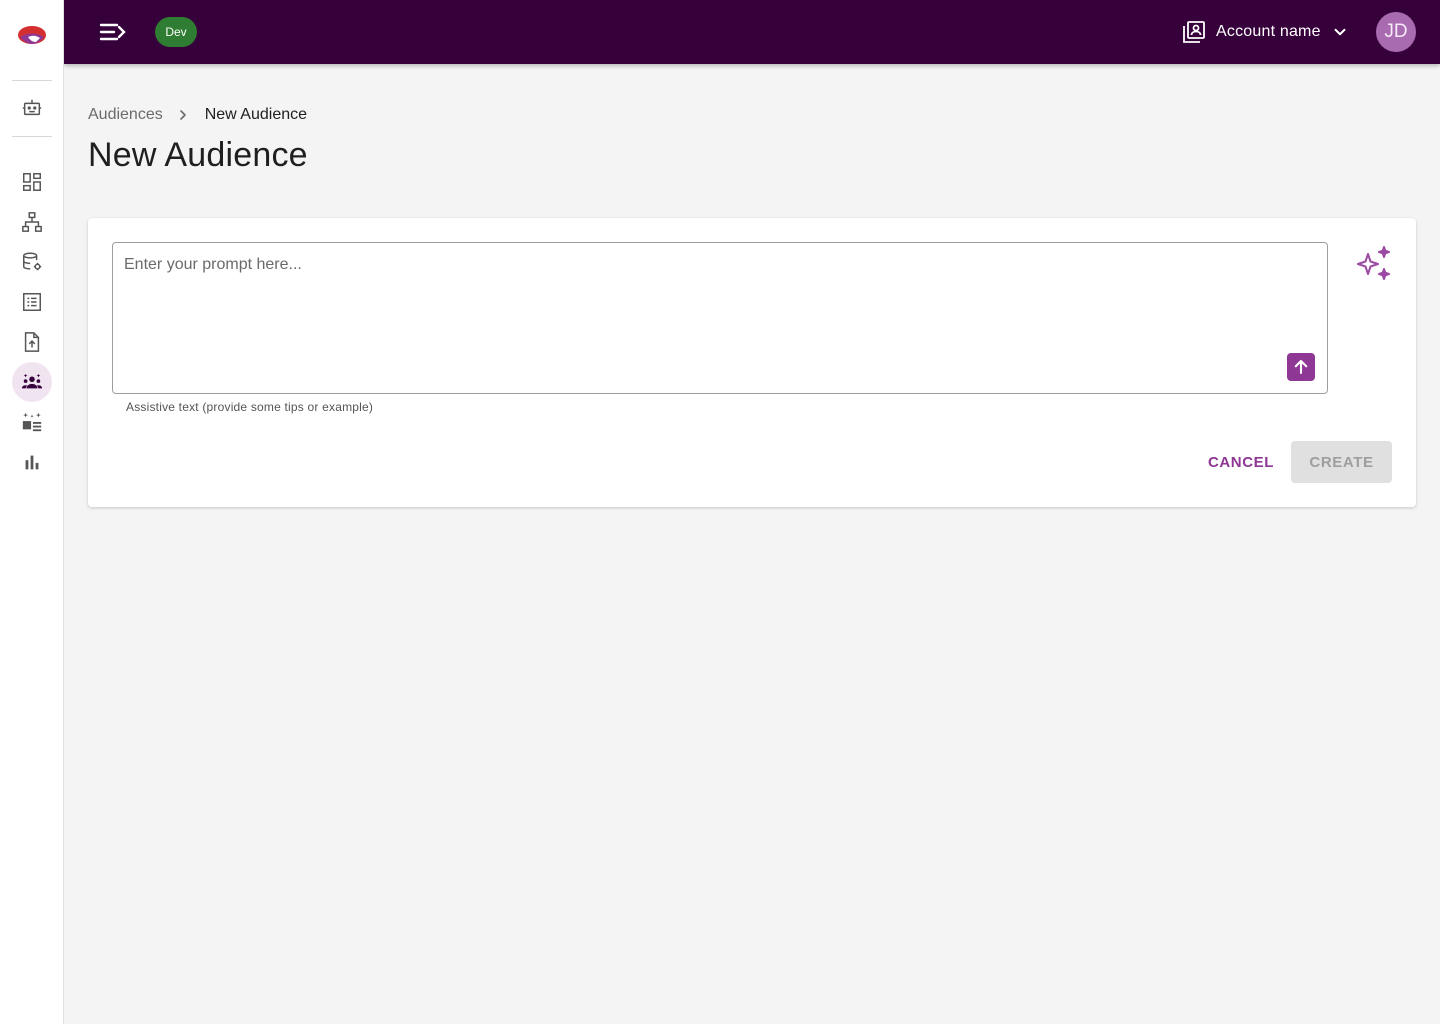 Image resolution: width=1440 pixels, height=1024 pixels. What do you see at coordinates (176, 32) in the screenshot?
I see `environment-badge: Dev` at bounding box center [176, 32].